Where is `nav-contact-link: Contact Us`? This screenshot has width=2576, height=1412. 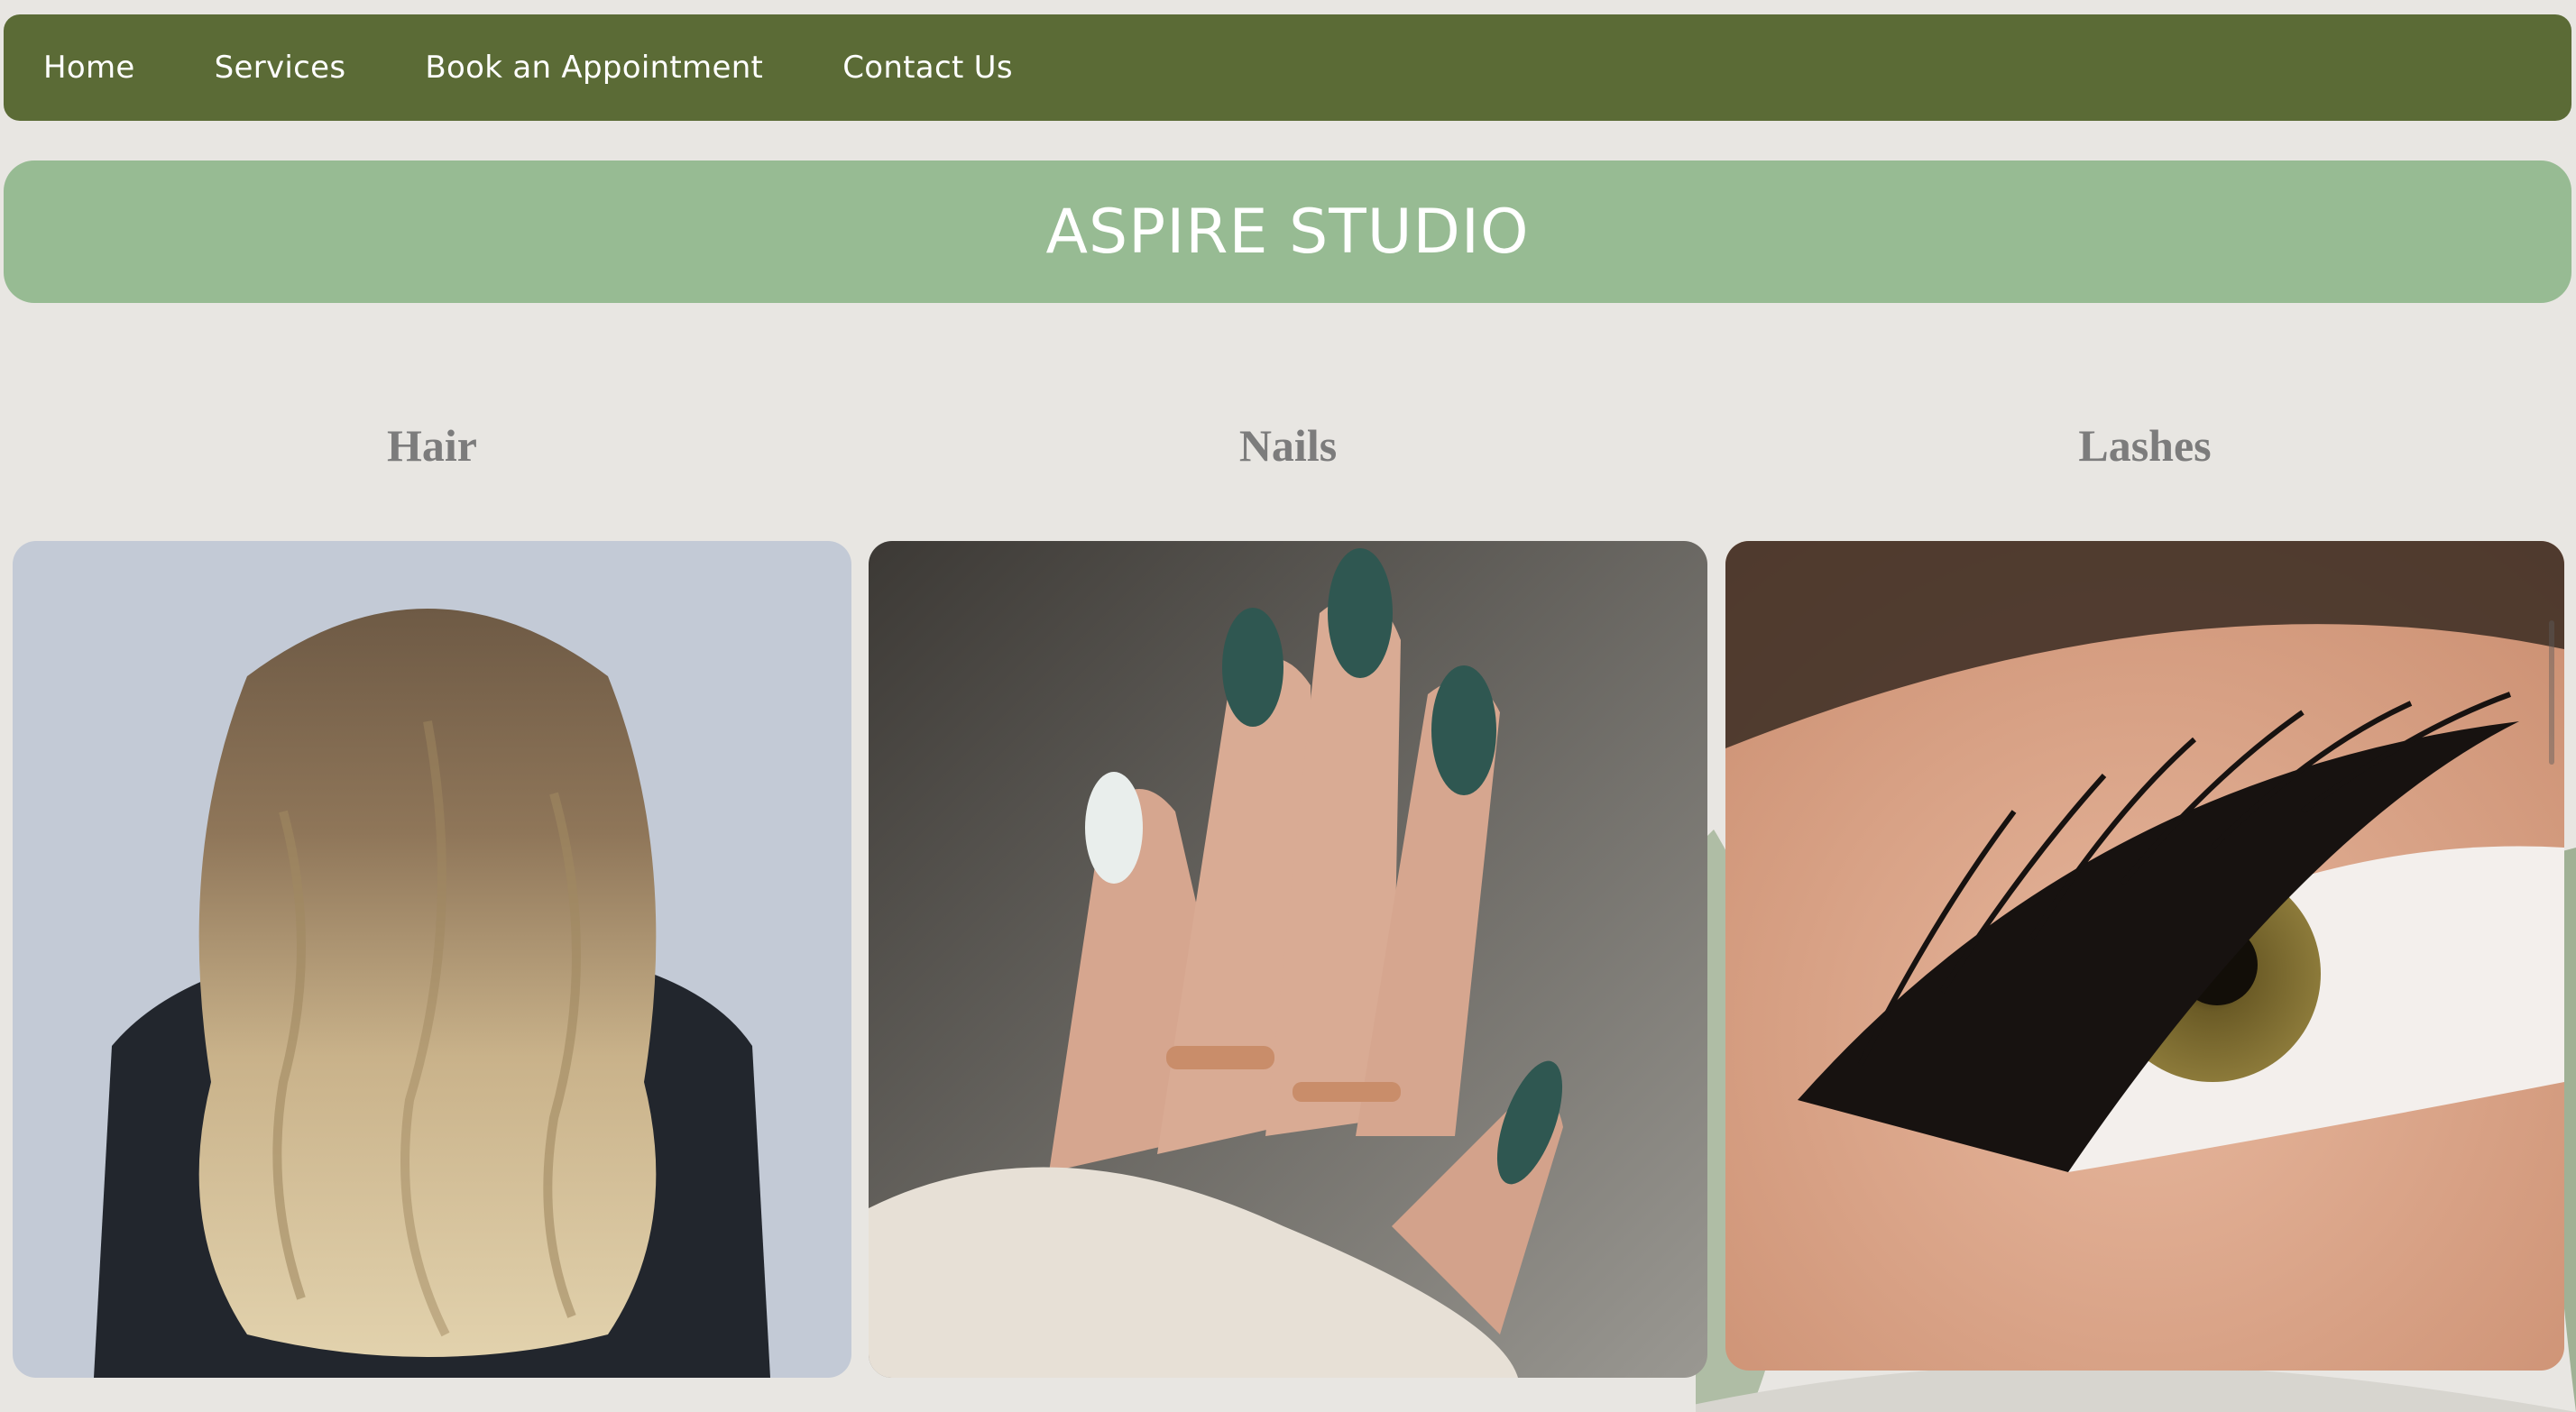
nav-contact-link: Contact Us is located at coordinates (928, 68).